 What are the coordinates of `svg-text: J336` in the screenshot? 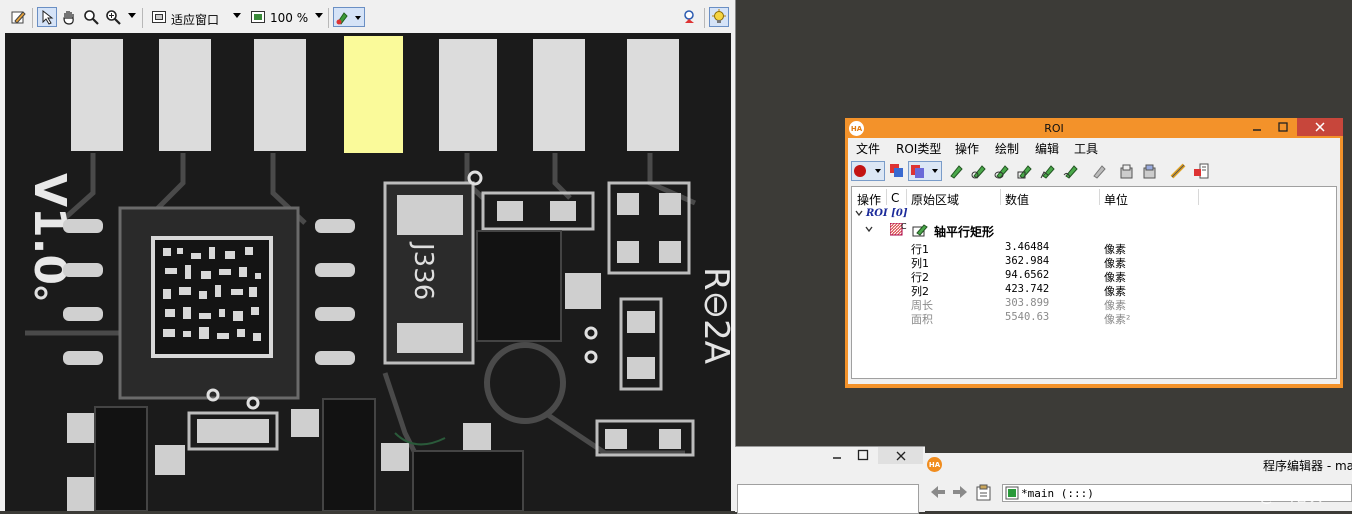 It's located at (423, 270).